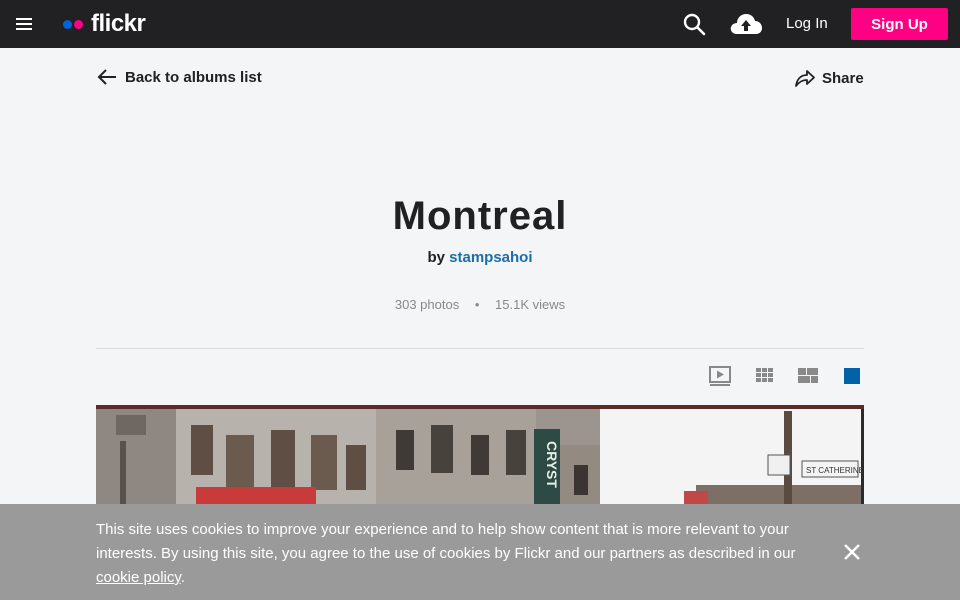 This screenshot has height=600, width=960. What do you see at coordinates (807, 23) in the screenshot?
I see `login-link: Log In` at bounding box center [807, 23].